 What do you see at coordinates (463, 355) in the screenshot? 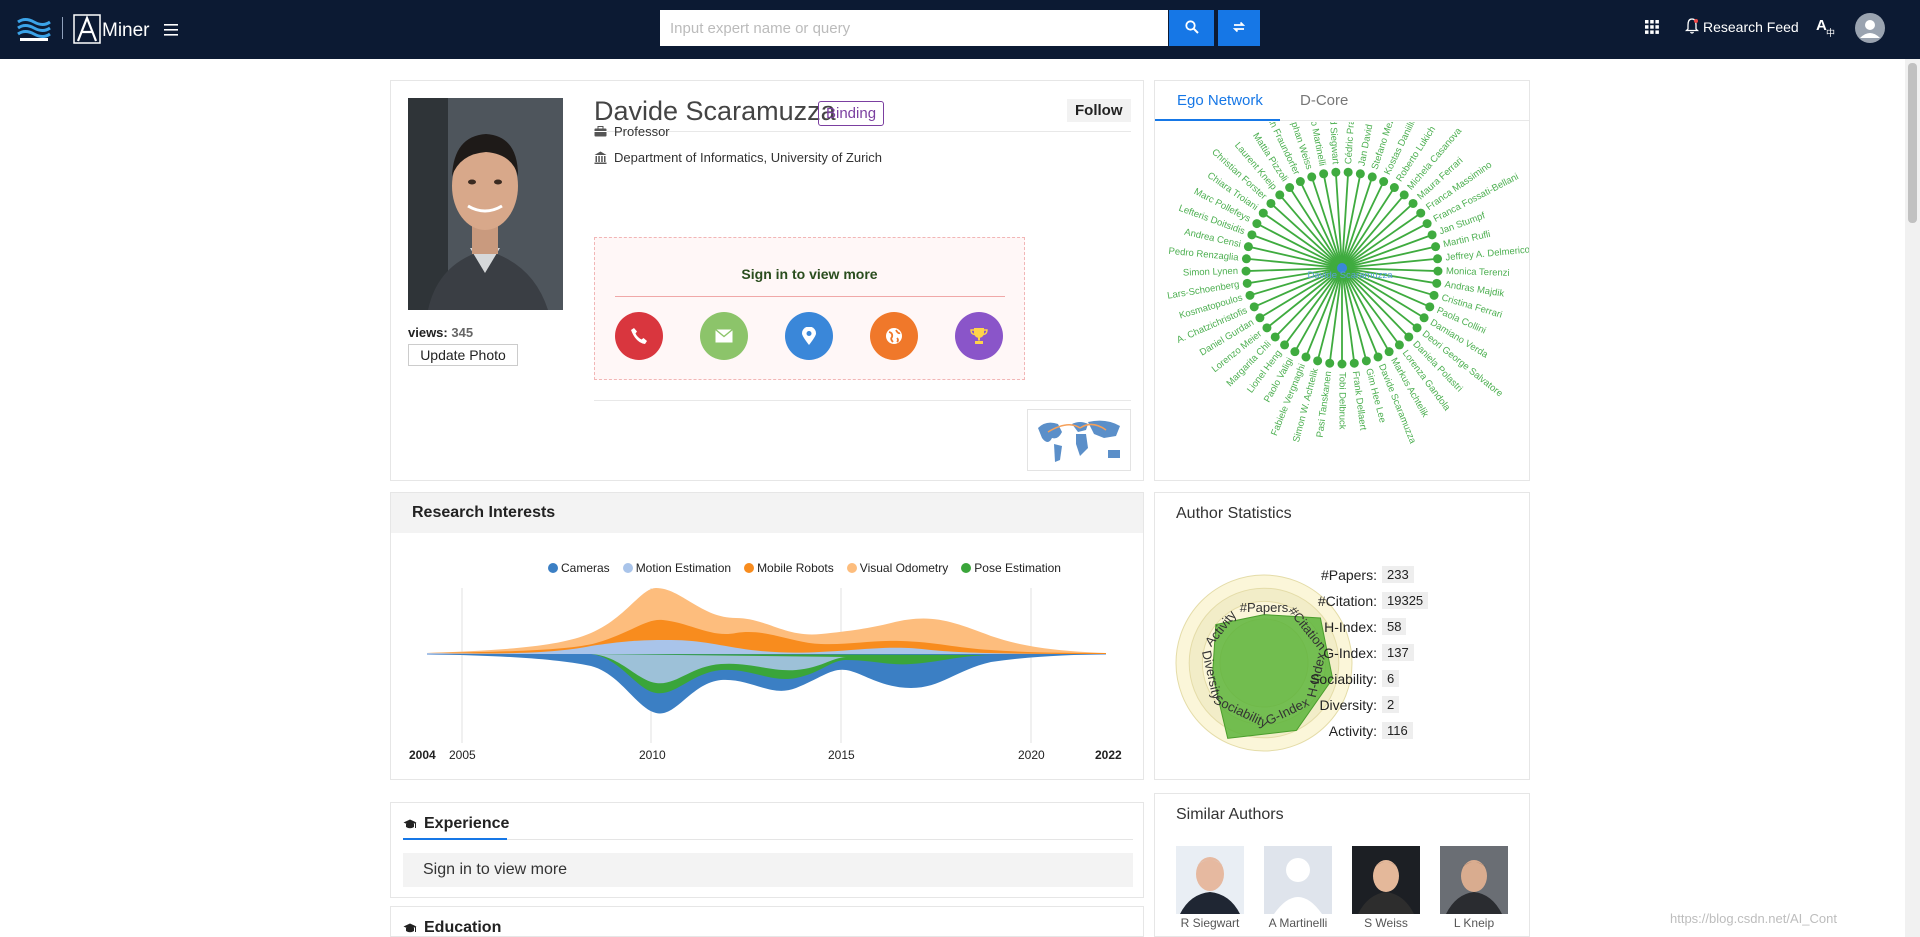
I see `update-photo-button: Update Photo` at bounding box center [463, 355].